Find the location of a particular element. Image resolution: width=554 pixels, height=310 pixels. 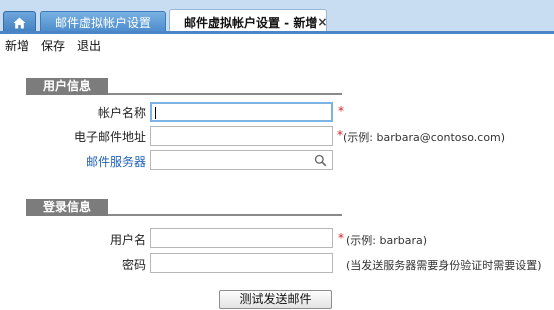

section-login-info: 登录信息 is located at coordinates (184, 207).